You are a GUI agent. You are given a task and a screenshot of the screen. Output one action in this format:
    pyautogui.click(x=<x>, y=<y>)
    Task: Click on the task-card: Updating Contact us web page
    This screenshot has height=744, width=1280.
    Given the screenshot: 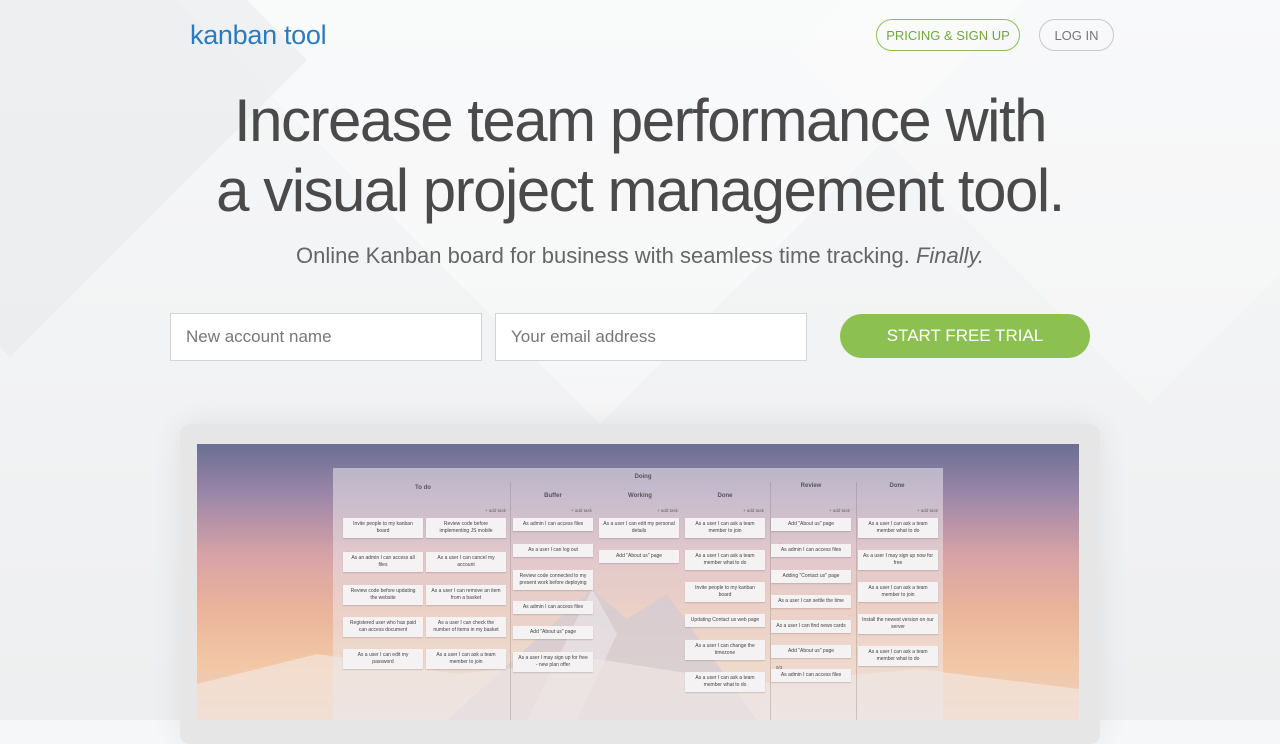 What is the action you would take?
    pyautogui.click(x=725, y=620)
    